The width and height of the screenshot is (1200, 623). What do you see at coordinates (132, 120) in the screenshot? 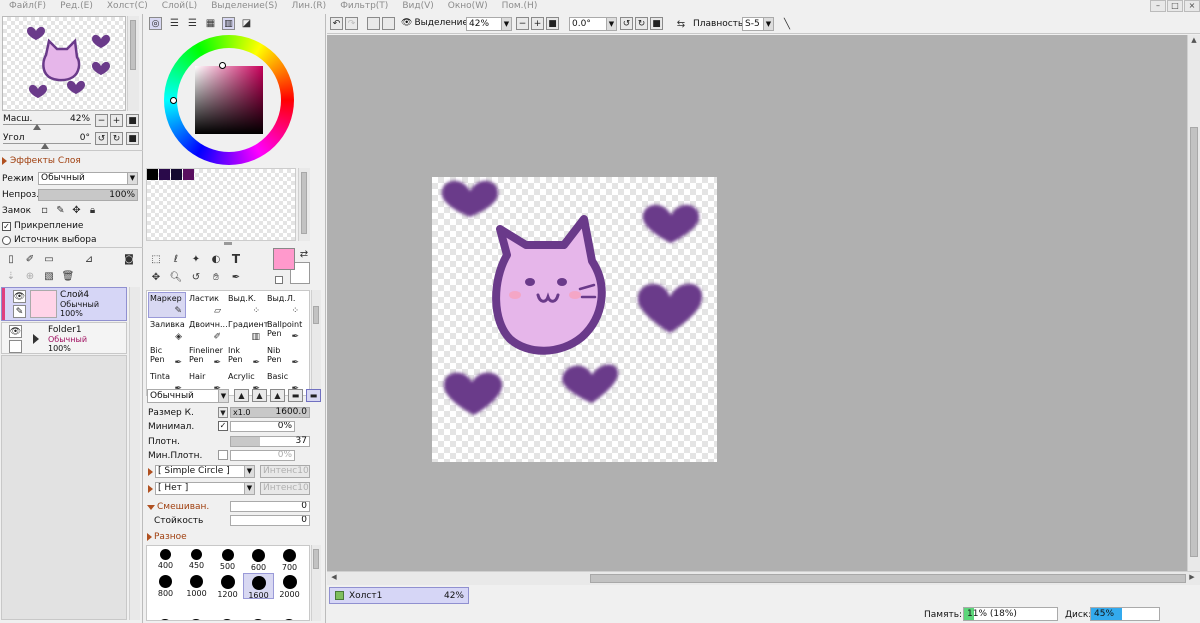
I see `zoom-reset-button: ■` at bounding box center [132, 120].